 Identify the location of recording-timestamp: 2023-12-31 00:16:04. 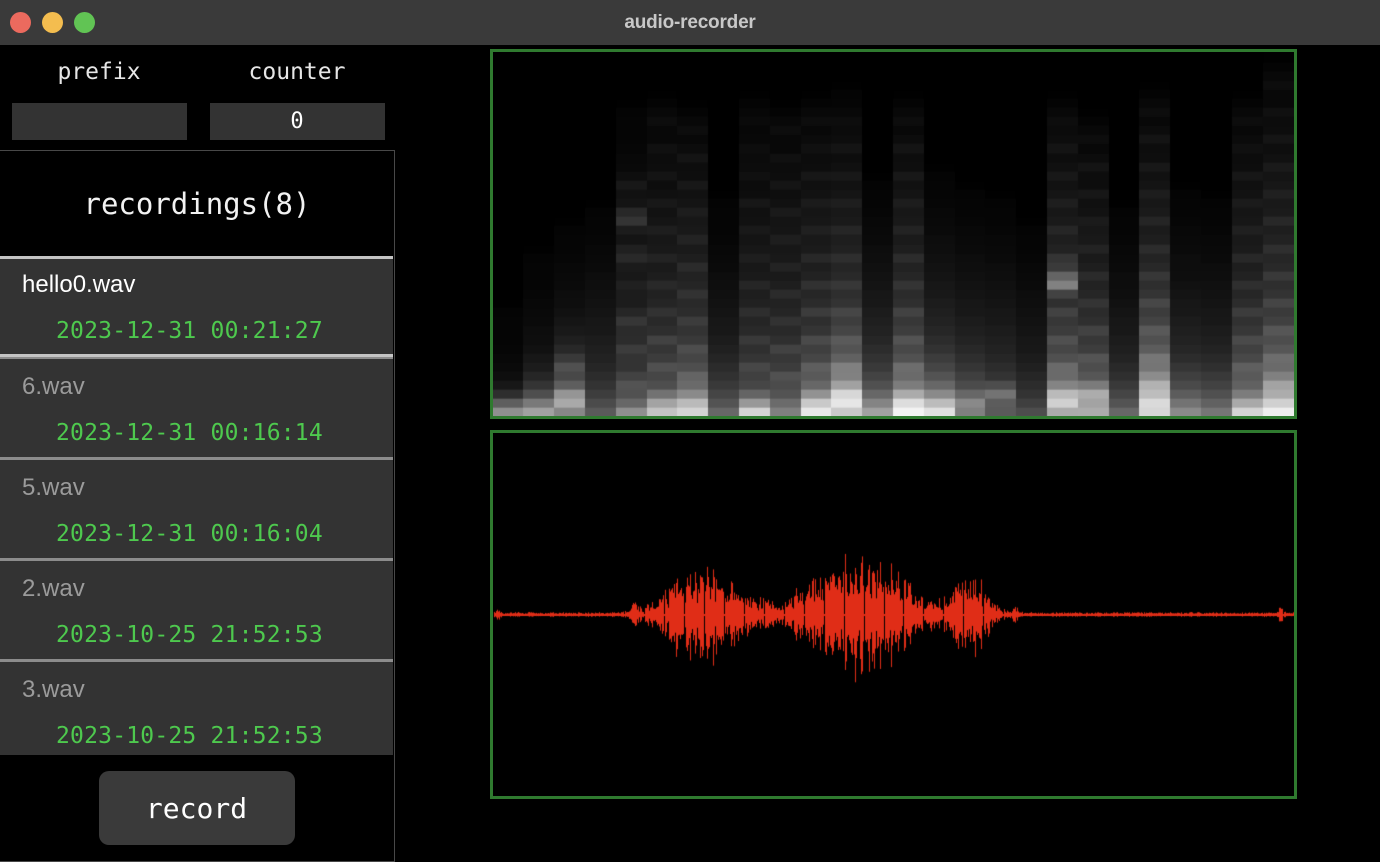
(189, 534).